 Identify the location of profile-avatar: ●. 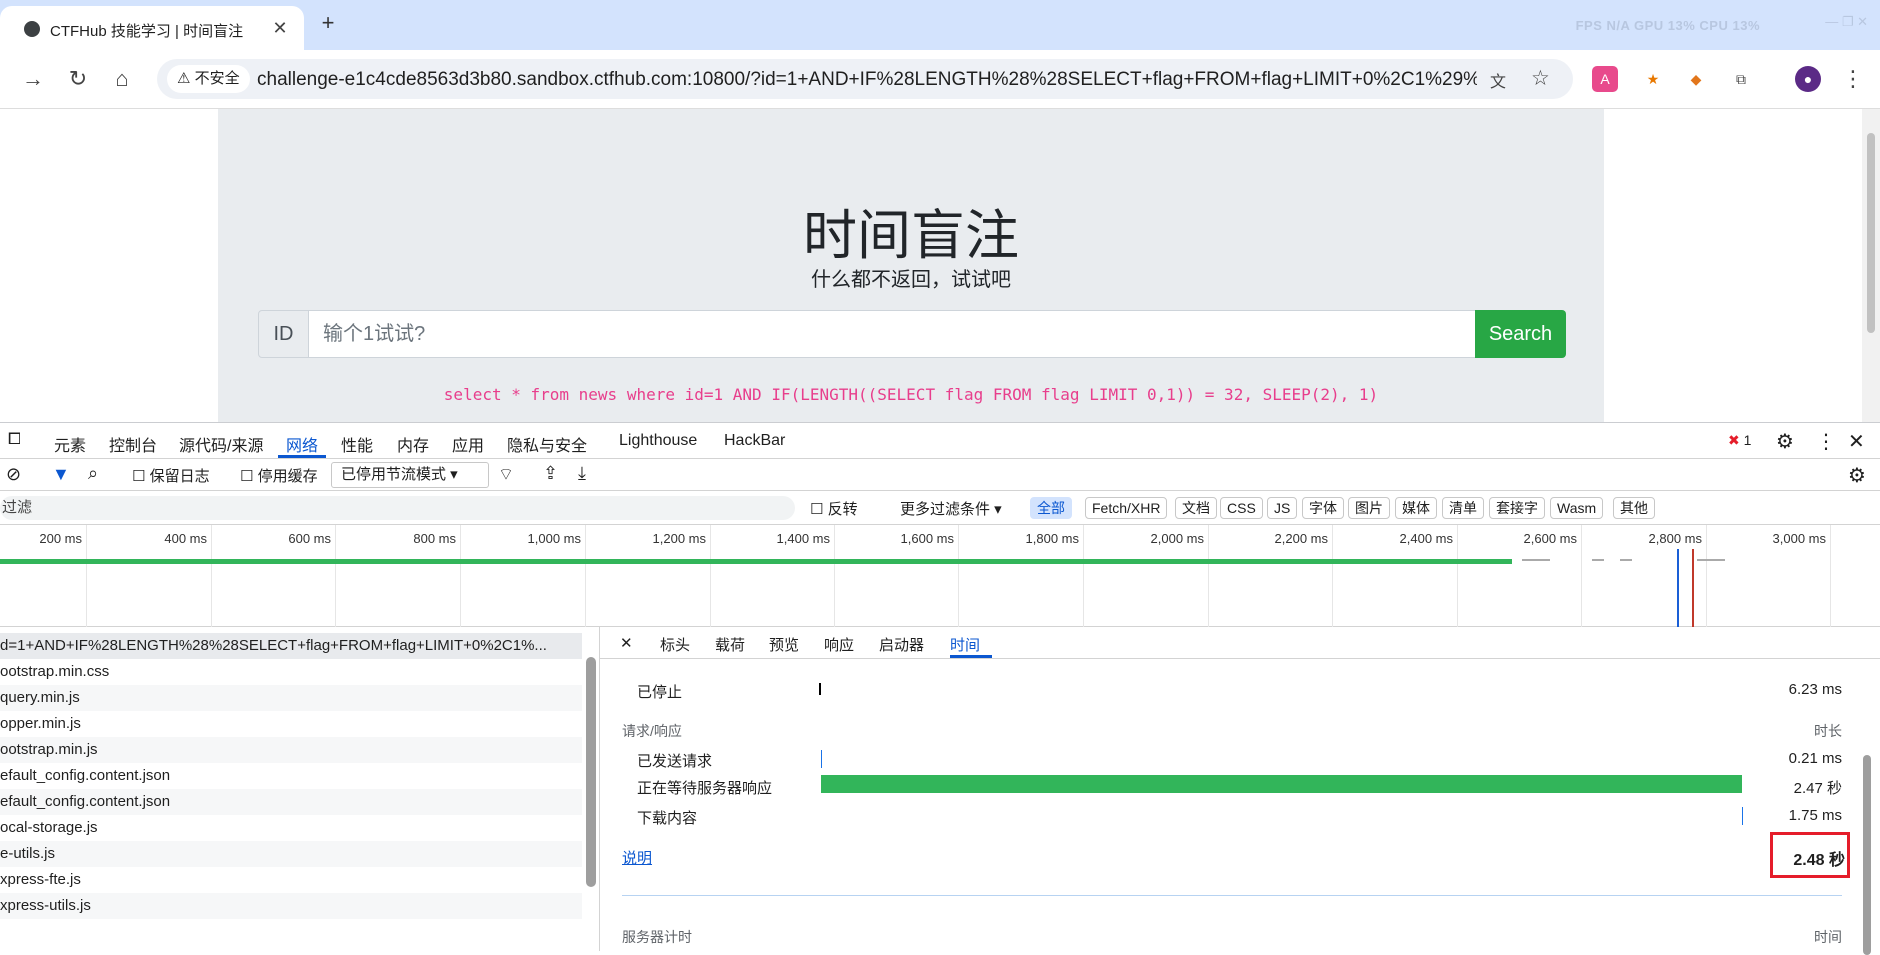
(1808, 79).